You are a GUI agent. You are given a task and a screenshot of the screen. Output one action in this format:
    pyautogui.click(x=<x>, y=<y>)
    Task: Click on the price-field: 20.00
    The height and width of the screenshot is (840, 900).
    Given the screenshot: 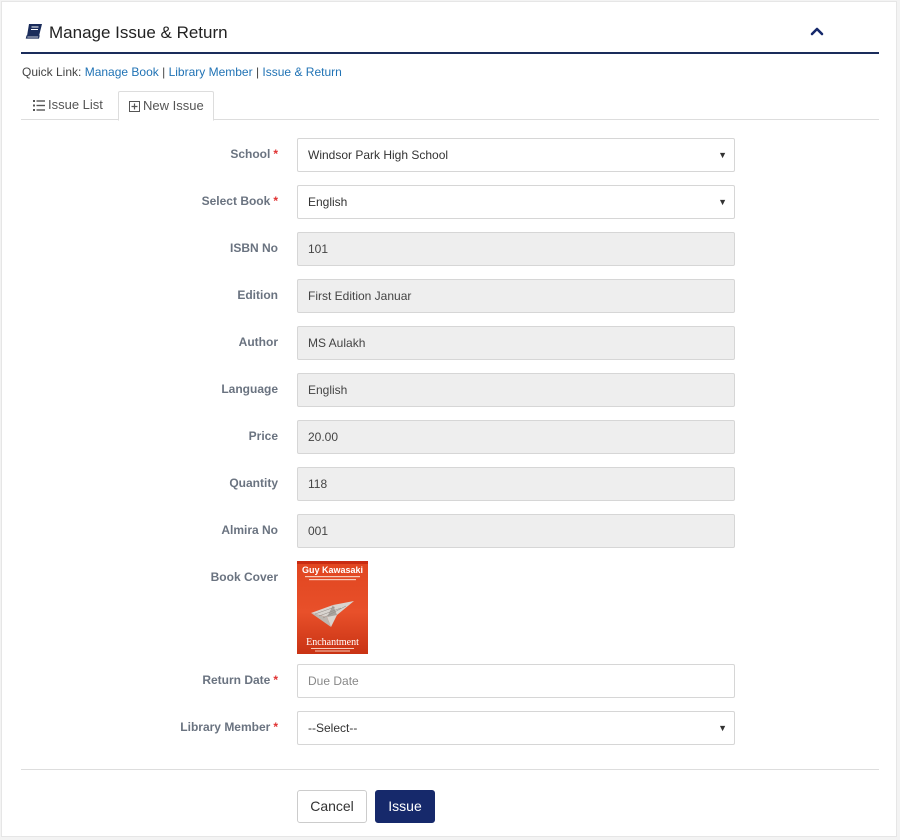 What is the action you would take?
    pyautogui.click(x=516, y=437)
    